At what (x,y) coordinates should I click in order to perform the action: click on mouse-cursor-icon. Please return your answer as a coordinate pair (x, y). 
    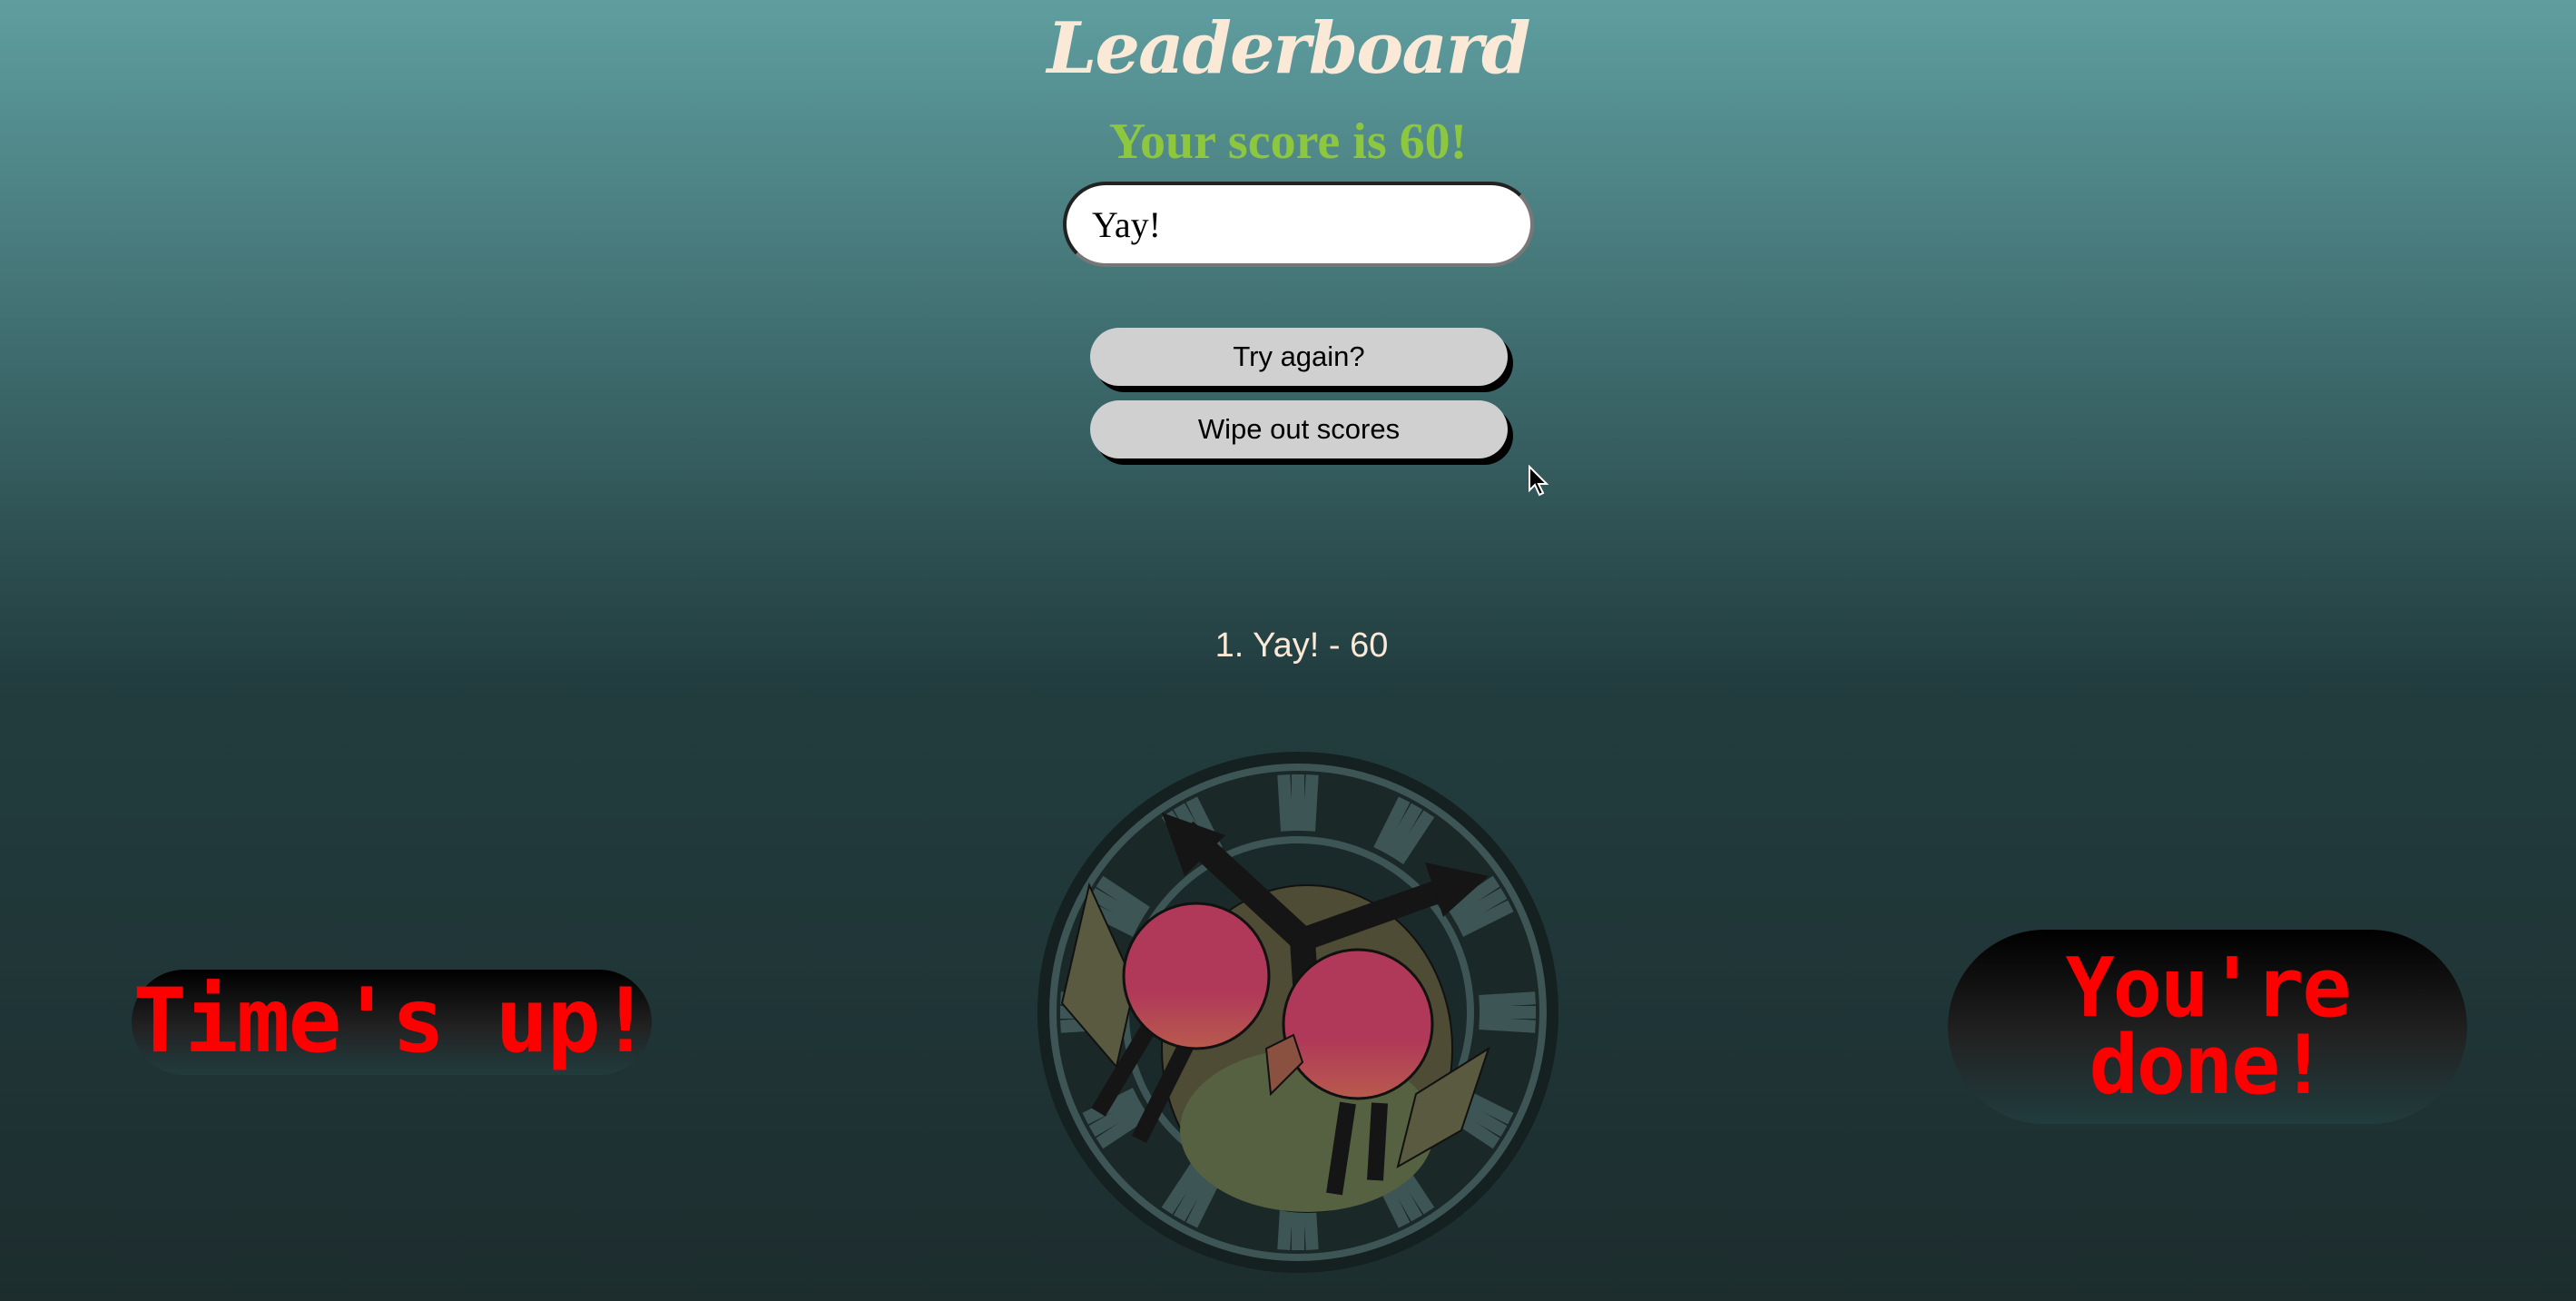
    Looking at the image, I should click on (1539, 481).